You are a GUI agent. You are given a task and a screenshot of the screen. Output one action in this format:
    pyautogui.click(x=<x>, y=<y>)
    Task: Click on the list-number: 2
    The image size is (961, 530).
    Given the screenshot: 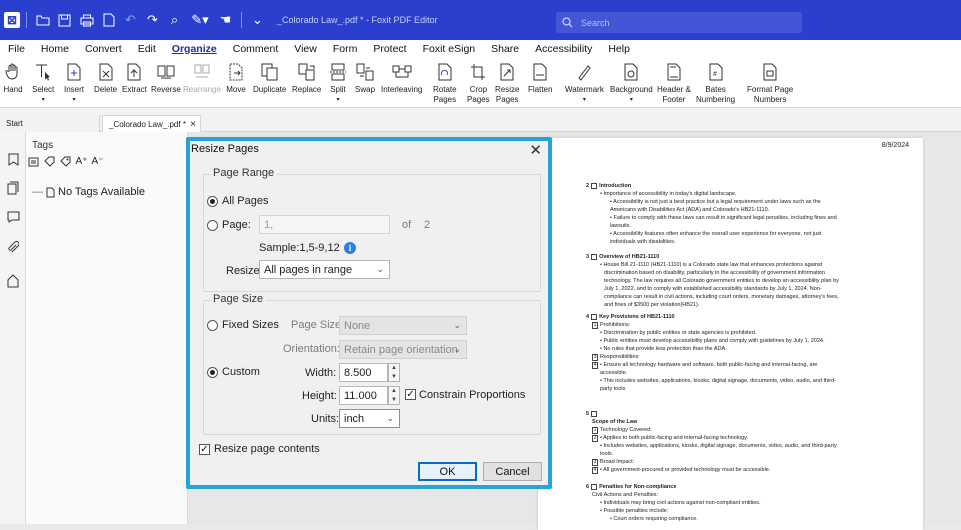 What is the action you would take?
    pyautogui.click(x=595, y=438)
    